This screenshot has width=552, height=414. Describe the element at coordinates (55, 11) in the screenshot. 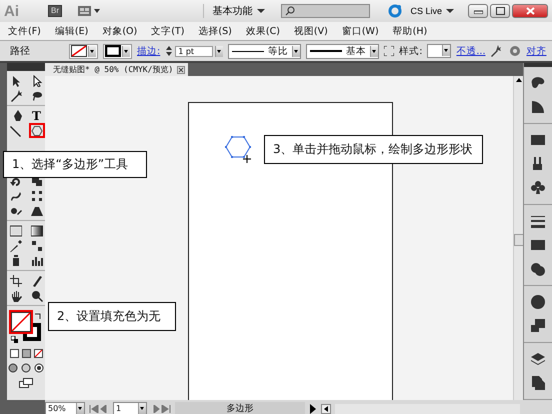

I see `bridge-button: Br` at that location.